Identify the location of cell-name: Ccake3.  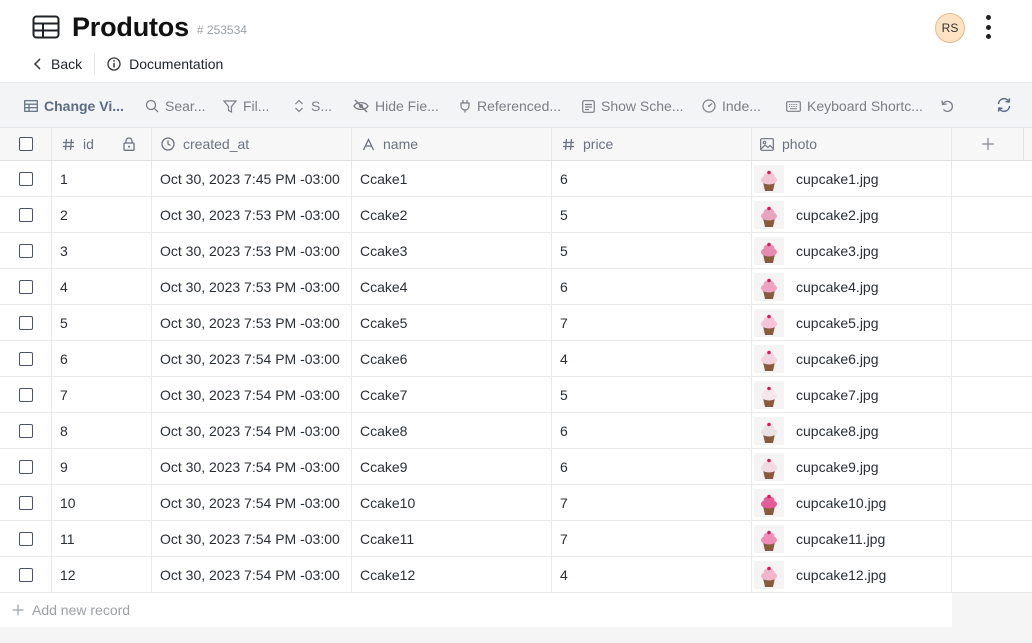
(452, 250).